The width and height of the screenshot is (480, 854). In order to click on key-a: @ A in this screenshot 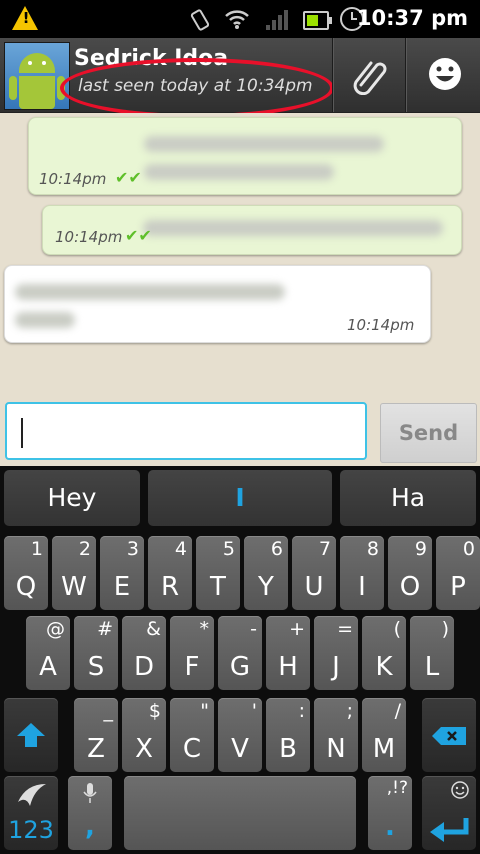, I will do `click(48, 653)`.